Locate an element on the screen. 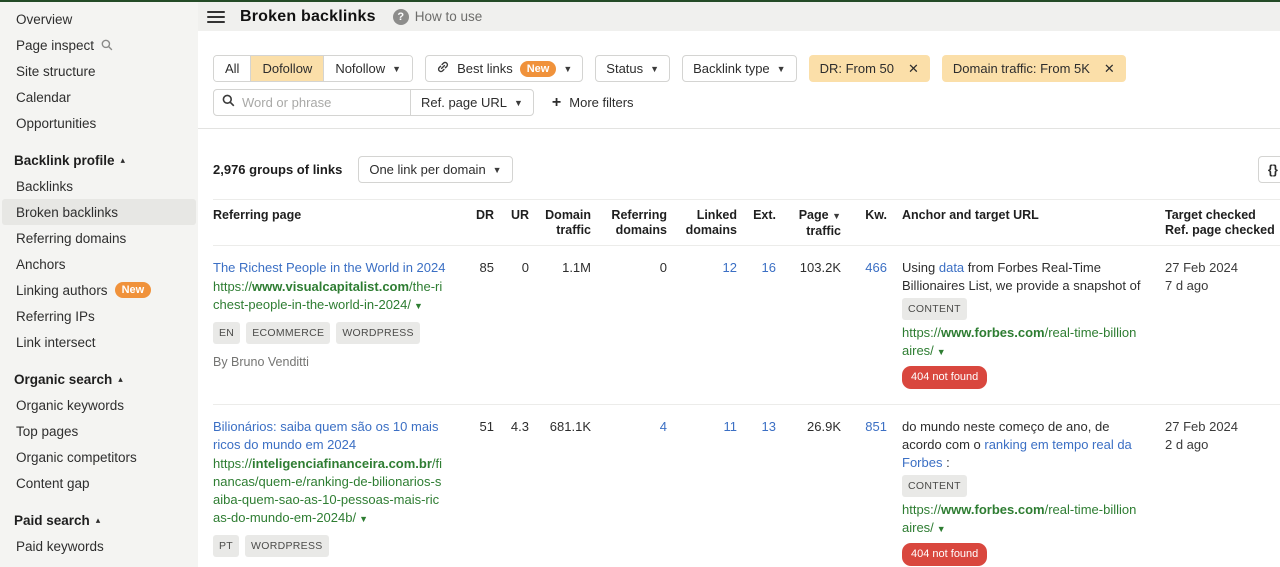  column-header-referring-page: Referring page is located at coordinates (335, 222).